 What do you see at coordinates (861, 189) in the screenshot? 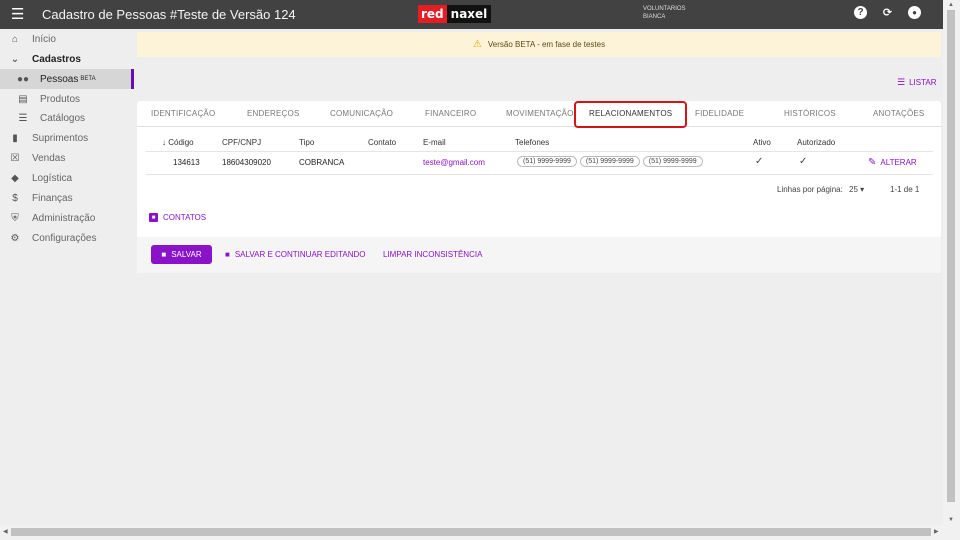
I see `dropdown-arrow-icon: ▾` at bounding box center [861, 189].